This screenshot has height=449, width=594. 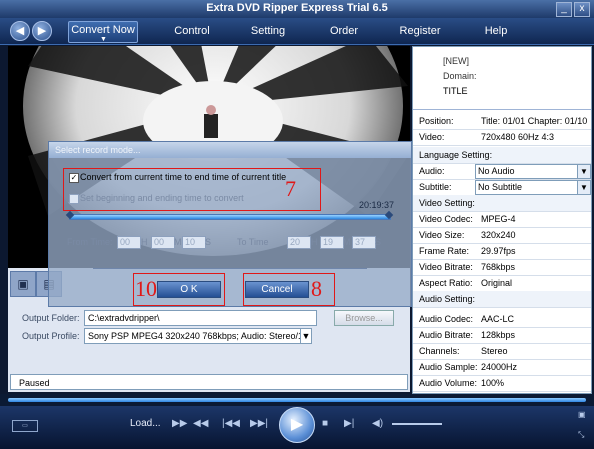 What do you see at coordinates (456, 61) in the screenshot?
I see `new-tag: [NEW]` at bounding box center [456, 61].